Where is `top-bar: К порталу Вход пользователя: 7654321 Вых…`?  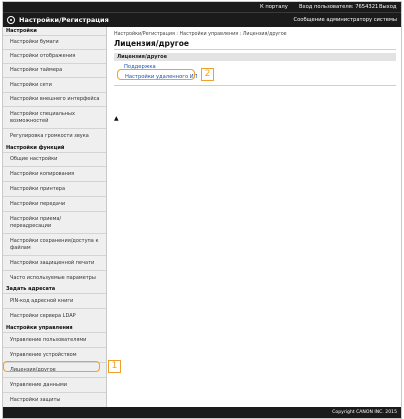 top-bar: К порталу Вход пользователя: 7654321 Вых… is located at coordinates (202, 7).